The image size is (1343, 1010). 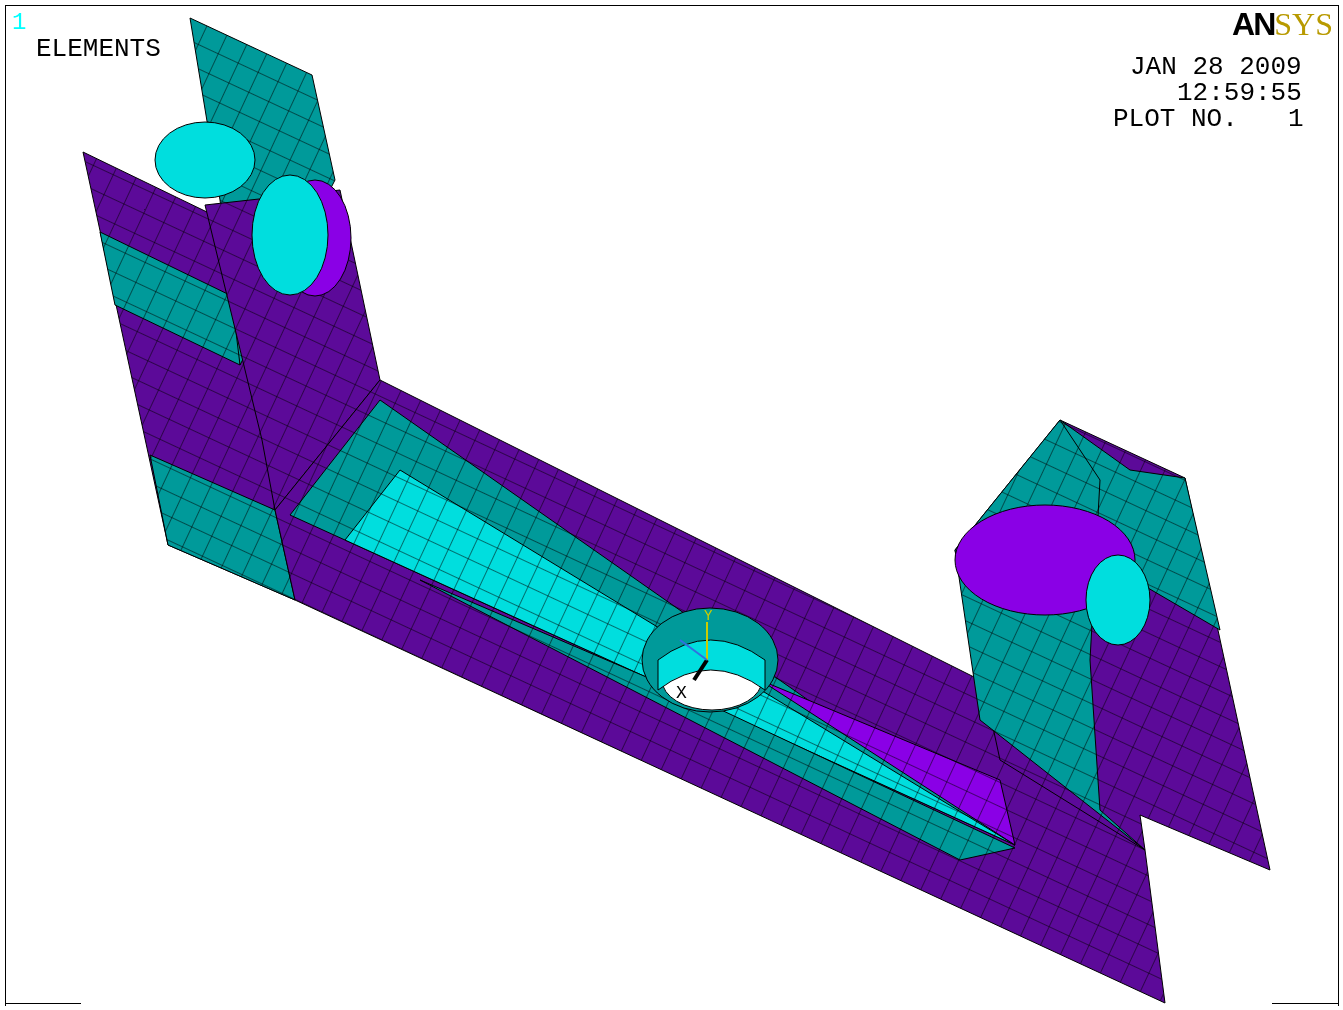 I want to click on axis-triad-icon, so click(x=694, y=651).